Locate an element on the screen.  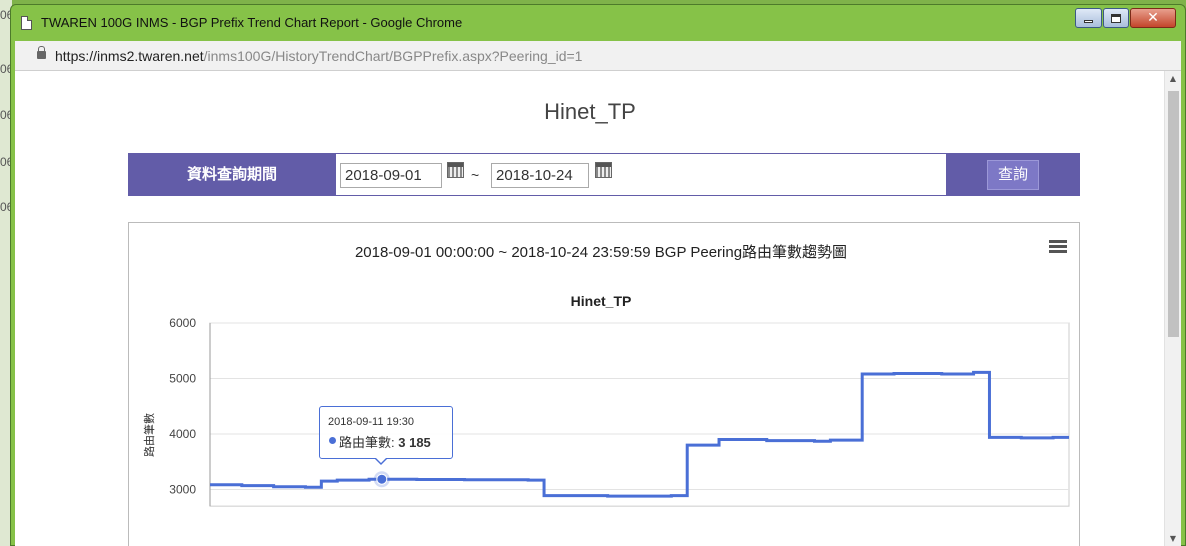
scroll-down-arrow-icon: ▼ is located at coordinates (1173, 538).